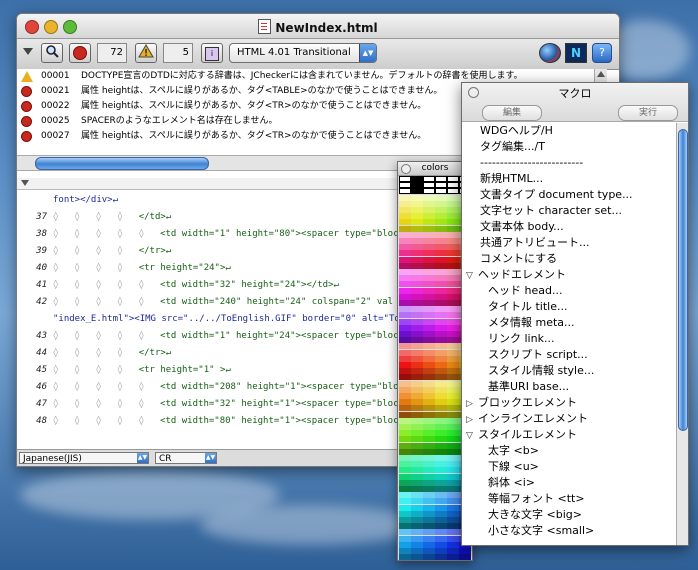 This screenshot has height=570, width=698. What do you see at coordinates (569, 147) in the screenshot?
I see `macro-item: タグ編集.../T` at bounding box center [569, 147].